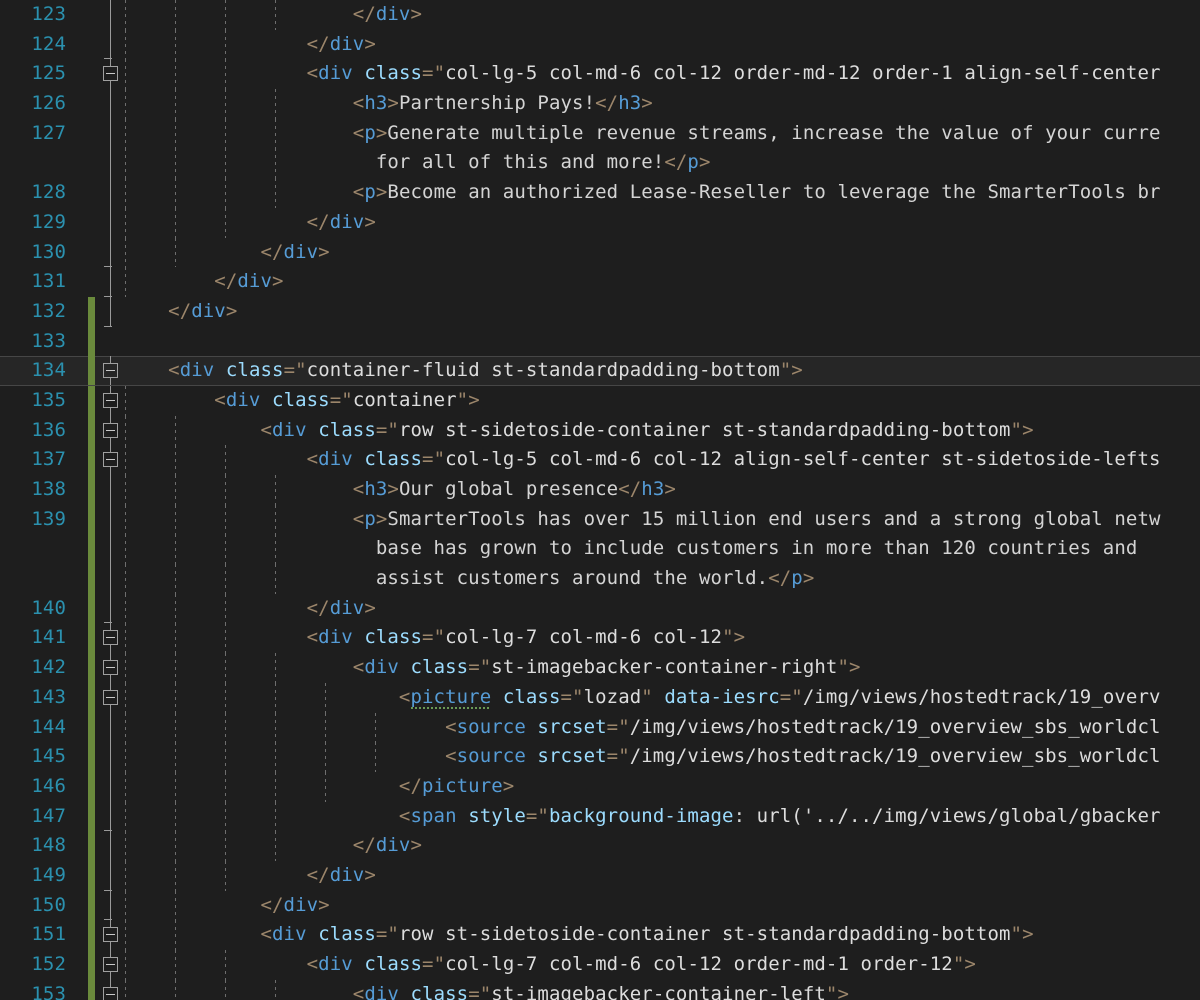 The width and height of the screenshot is (1200, 1000). What do you see at coordinates (289, 429) in the screenshot?
I see `token-tag: div` at bounding box center [289, 429].